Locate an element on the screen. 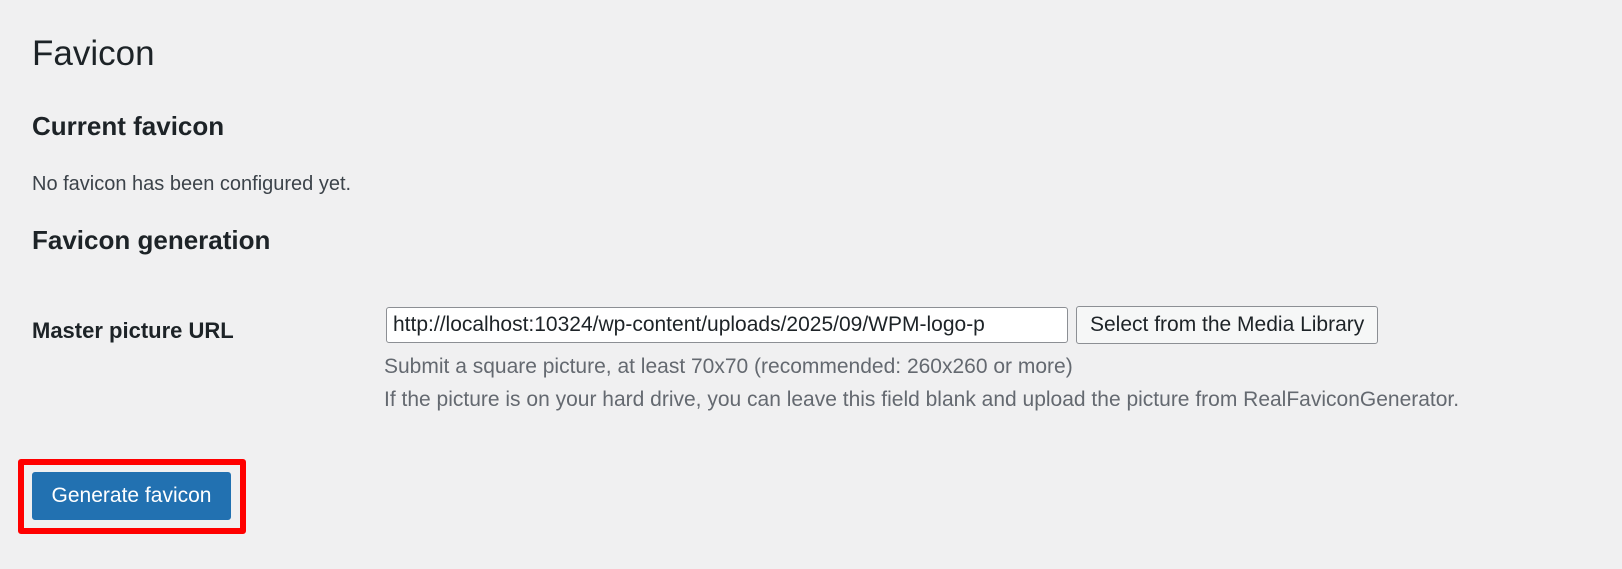 The image size is (1622, 569). page-title: Favicon is located at coordinates (93, 53).